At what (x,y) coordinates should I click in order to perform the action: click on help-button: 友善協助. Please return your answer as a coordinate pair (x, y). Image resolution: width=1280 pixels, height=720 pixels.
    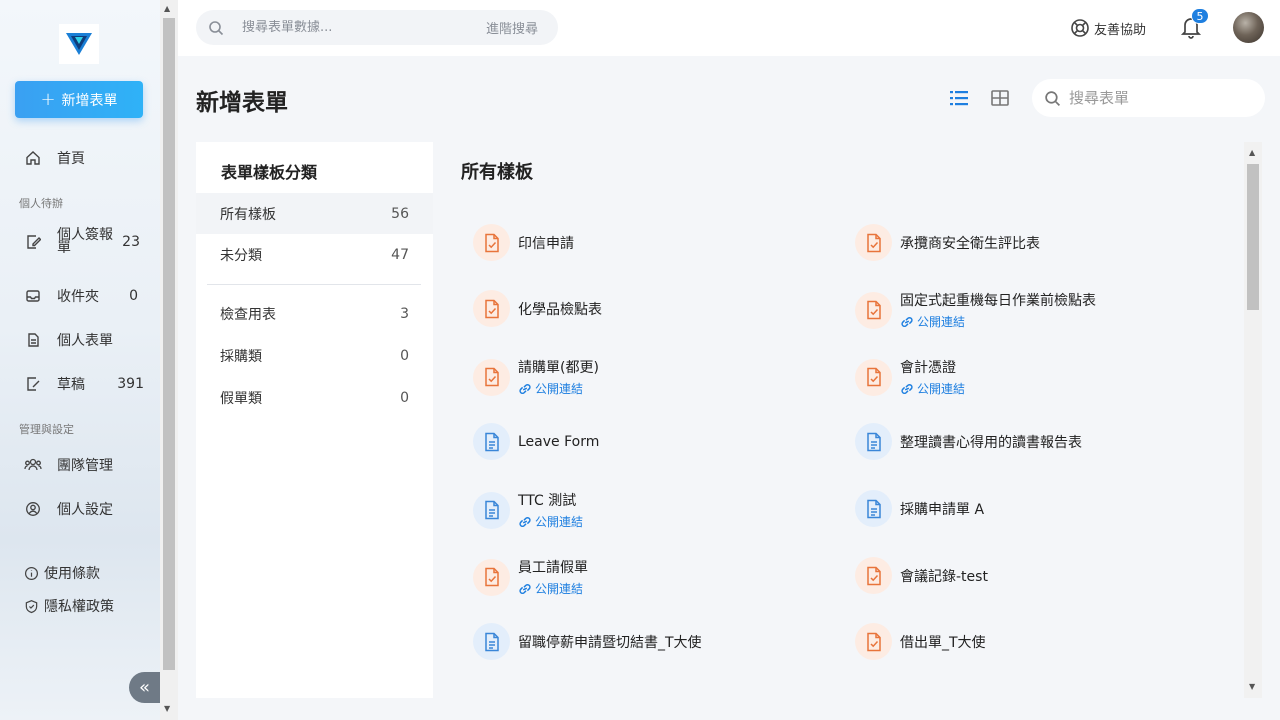
    Looking at the image, I should click on (1108, 28).